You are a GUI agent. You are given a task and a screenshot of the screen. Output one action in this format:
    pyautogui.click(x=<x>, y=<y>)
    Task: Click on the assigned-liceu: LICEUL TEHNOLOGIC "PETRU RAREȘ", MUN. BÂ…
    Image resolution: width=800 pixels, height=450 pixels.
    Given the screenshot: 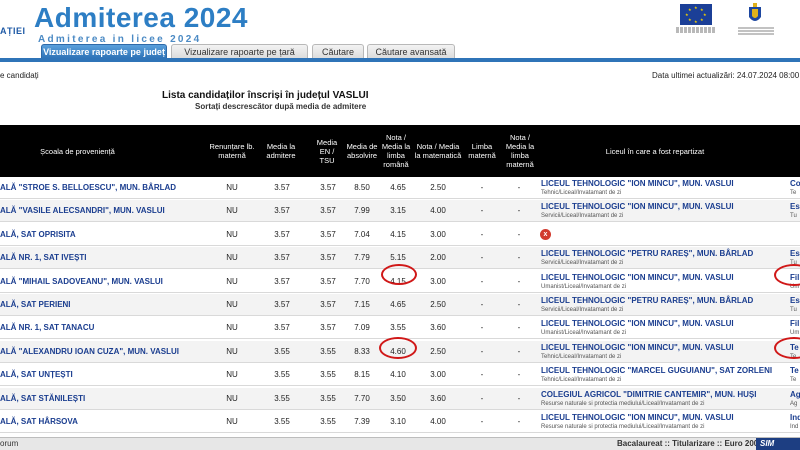 What is the action you would take?
    pyautogui.click(x=661, y=305)
    